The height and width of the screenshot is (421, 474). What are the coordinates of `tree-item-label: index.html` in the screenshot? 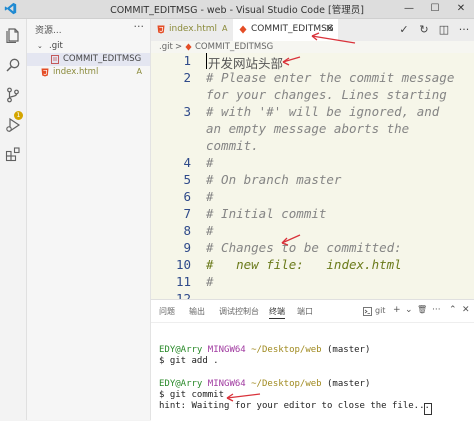 It's located at (76, 72).